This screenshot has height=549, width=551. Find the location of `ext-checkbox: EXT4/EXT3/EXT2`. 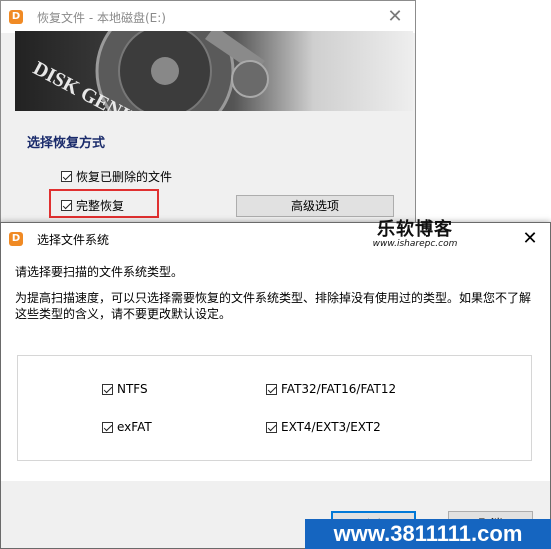

ext-checkbox: EXT4/EXT3/EXT2 is located at coordinates (323, 427).